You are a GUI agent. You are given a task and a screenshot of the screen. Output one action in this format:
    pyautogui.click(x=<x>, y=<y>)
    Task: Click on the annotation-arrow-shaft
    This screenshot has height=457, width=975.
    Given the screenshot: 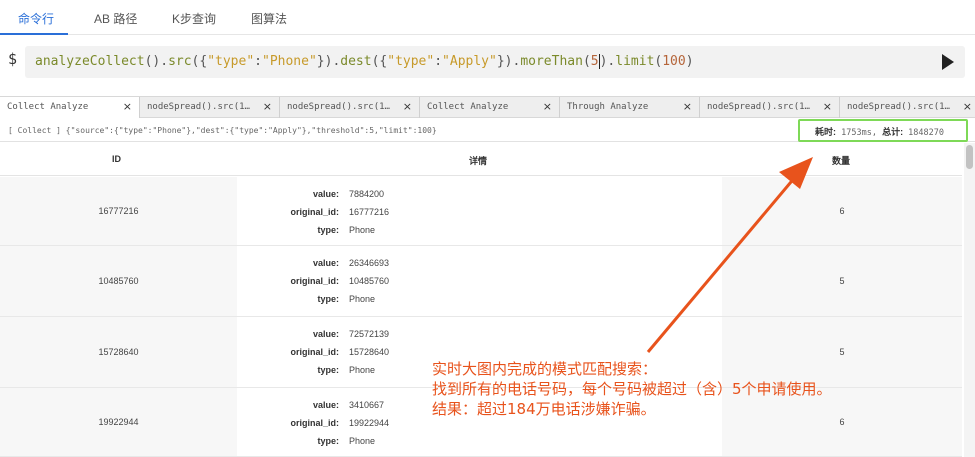 What is the action you would take?
    pyautogui.click(x=722, y=264)
    